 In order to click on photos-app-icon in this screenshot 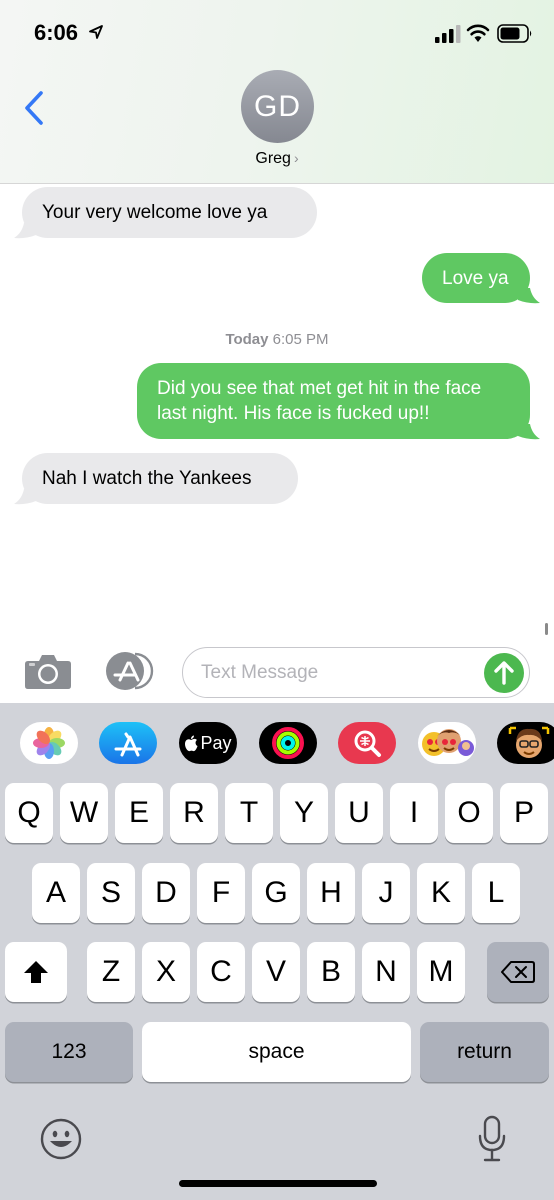, I will do `click(49, 743)`.